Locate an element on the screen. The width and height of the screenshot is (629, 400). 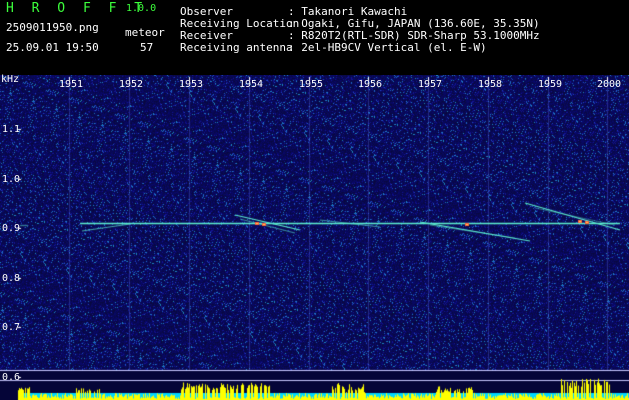
y-tick-label: 0.6 is located at coordinates (11, 377).